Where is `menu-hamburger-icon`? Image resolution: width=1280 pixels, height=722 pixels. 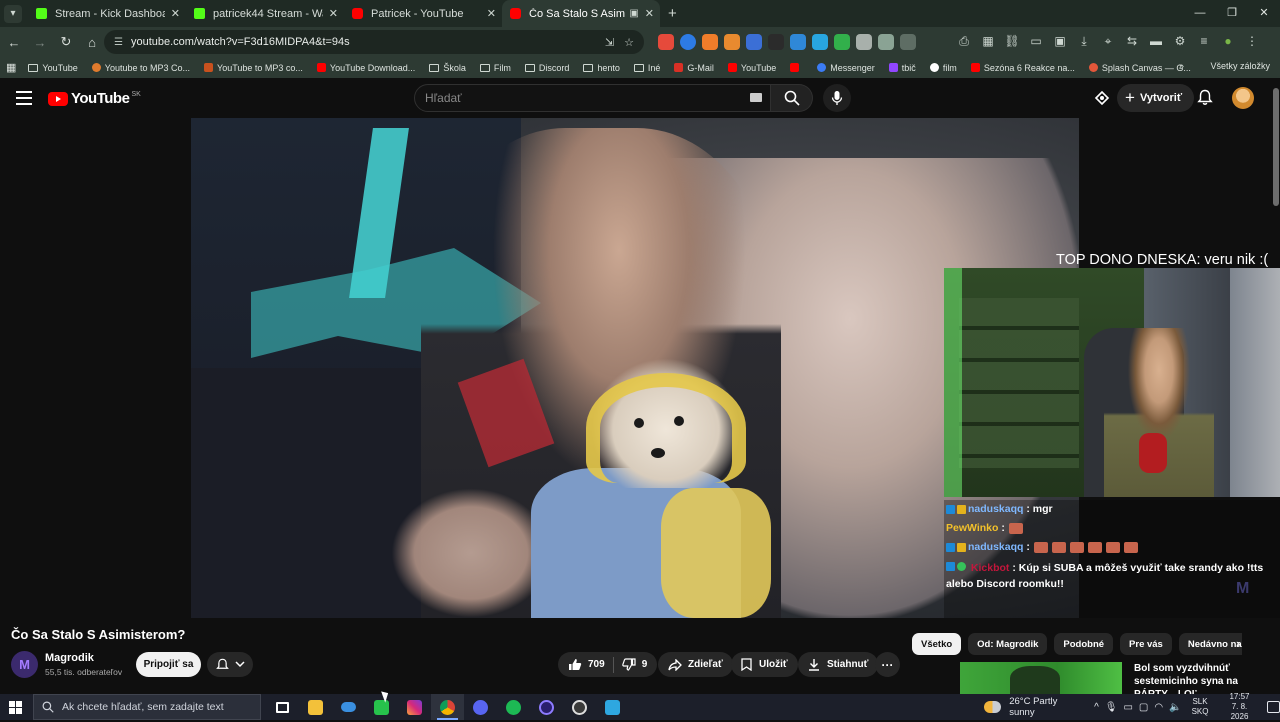
menu-hamburger-icon is located at coordinates (24, 98).